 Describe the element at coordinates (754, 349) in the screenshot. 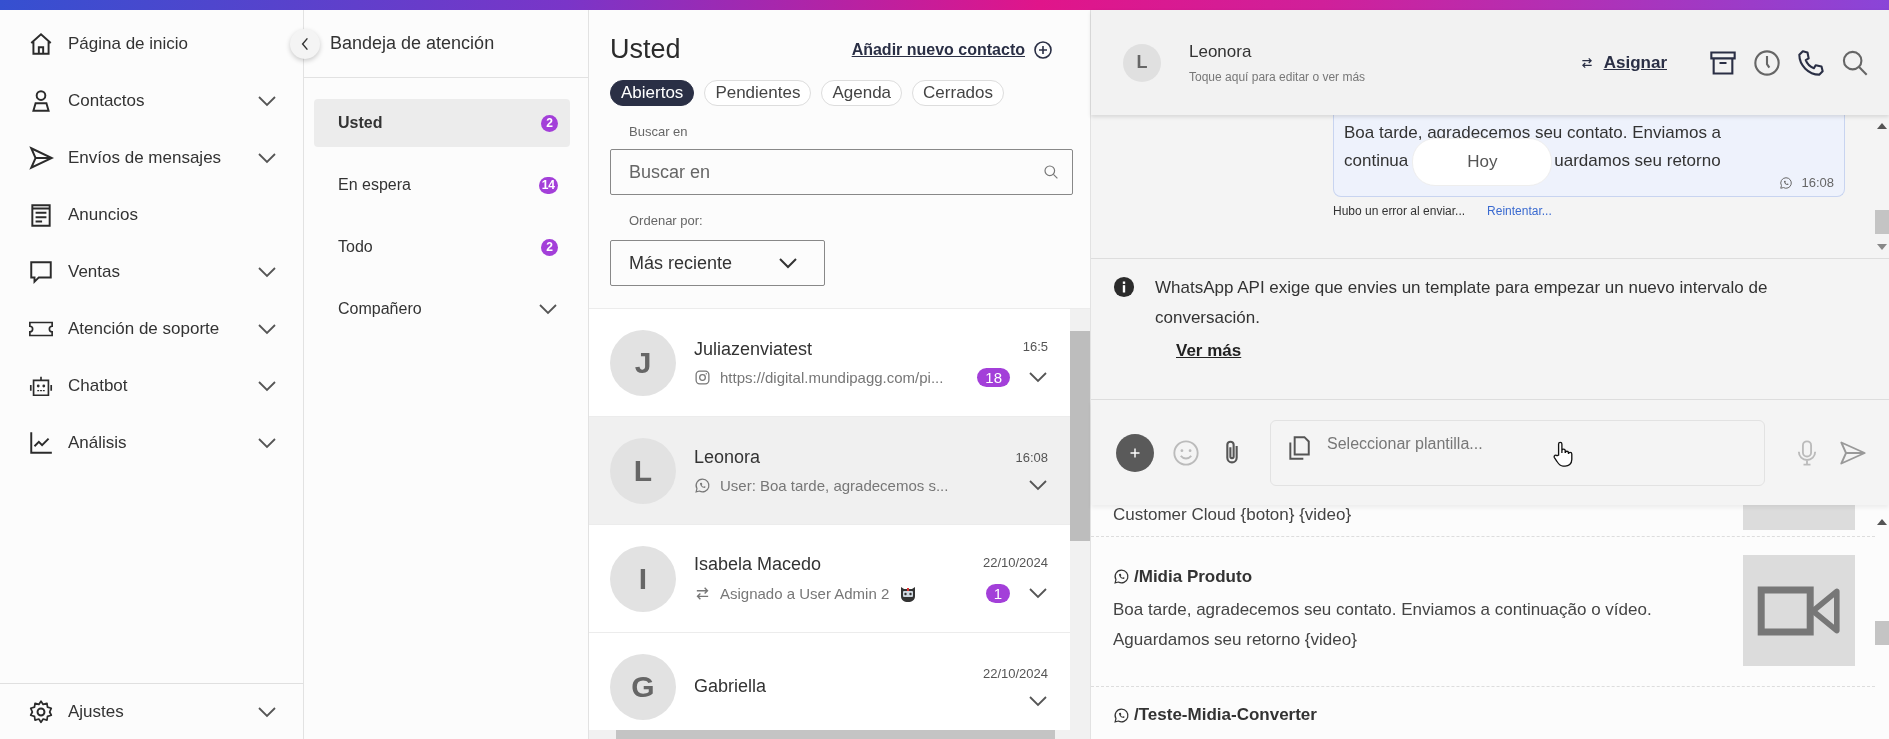

I see `contact-name: Juliazenviatest` at that location.